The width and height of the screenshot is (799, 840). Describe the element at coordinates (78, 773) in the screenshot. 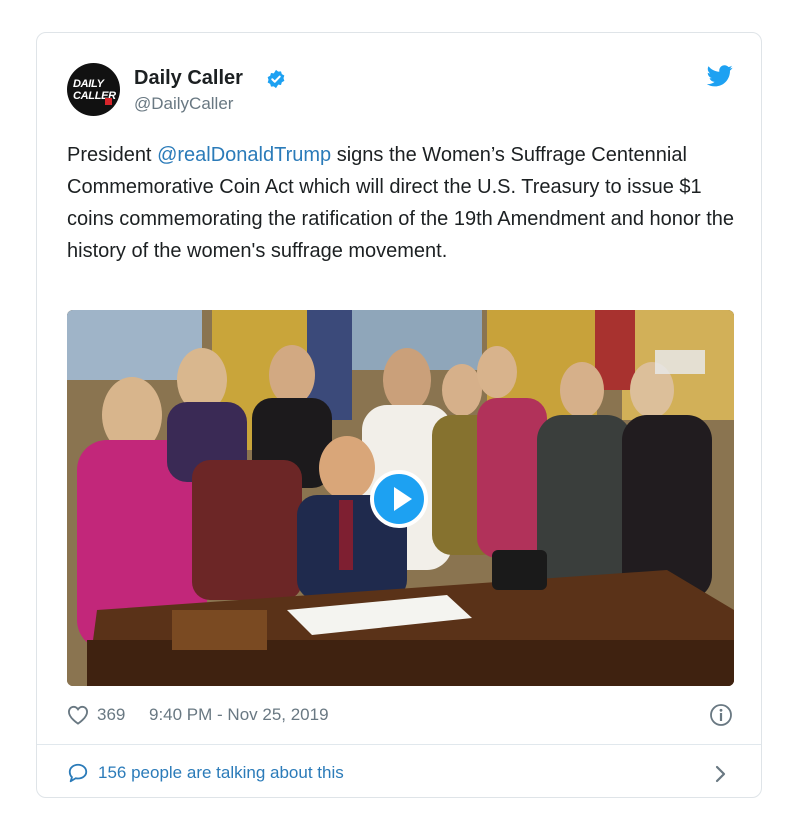

I see `speech-bubble-icon` at that location.